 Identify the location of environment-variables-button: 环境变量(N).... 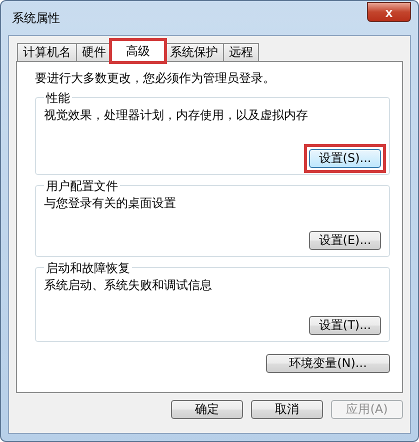
(328, 363).